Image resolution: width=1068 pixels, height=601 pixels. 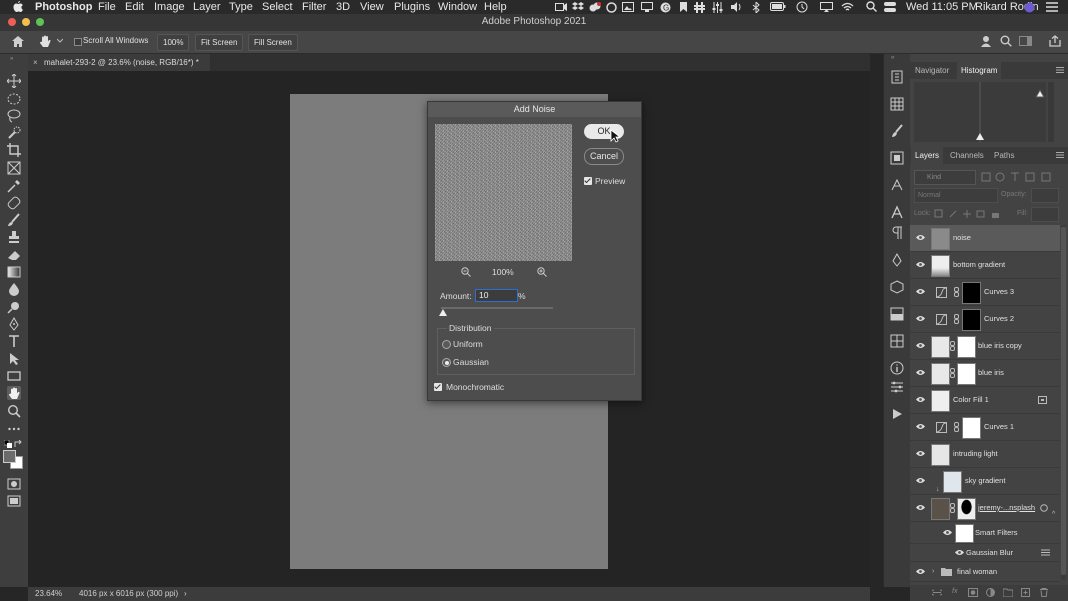 I want to click on menu-window: Window, so click(x=457, y=7).